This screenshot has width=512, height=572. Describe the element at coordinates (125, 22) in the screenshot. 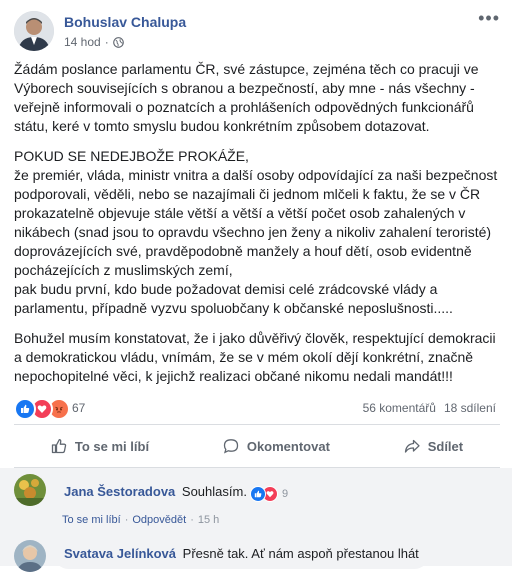

I see `author-name: Bohuslav Chalupa` at that location.